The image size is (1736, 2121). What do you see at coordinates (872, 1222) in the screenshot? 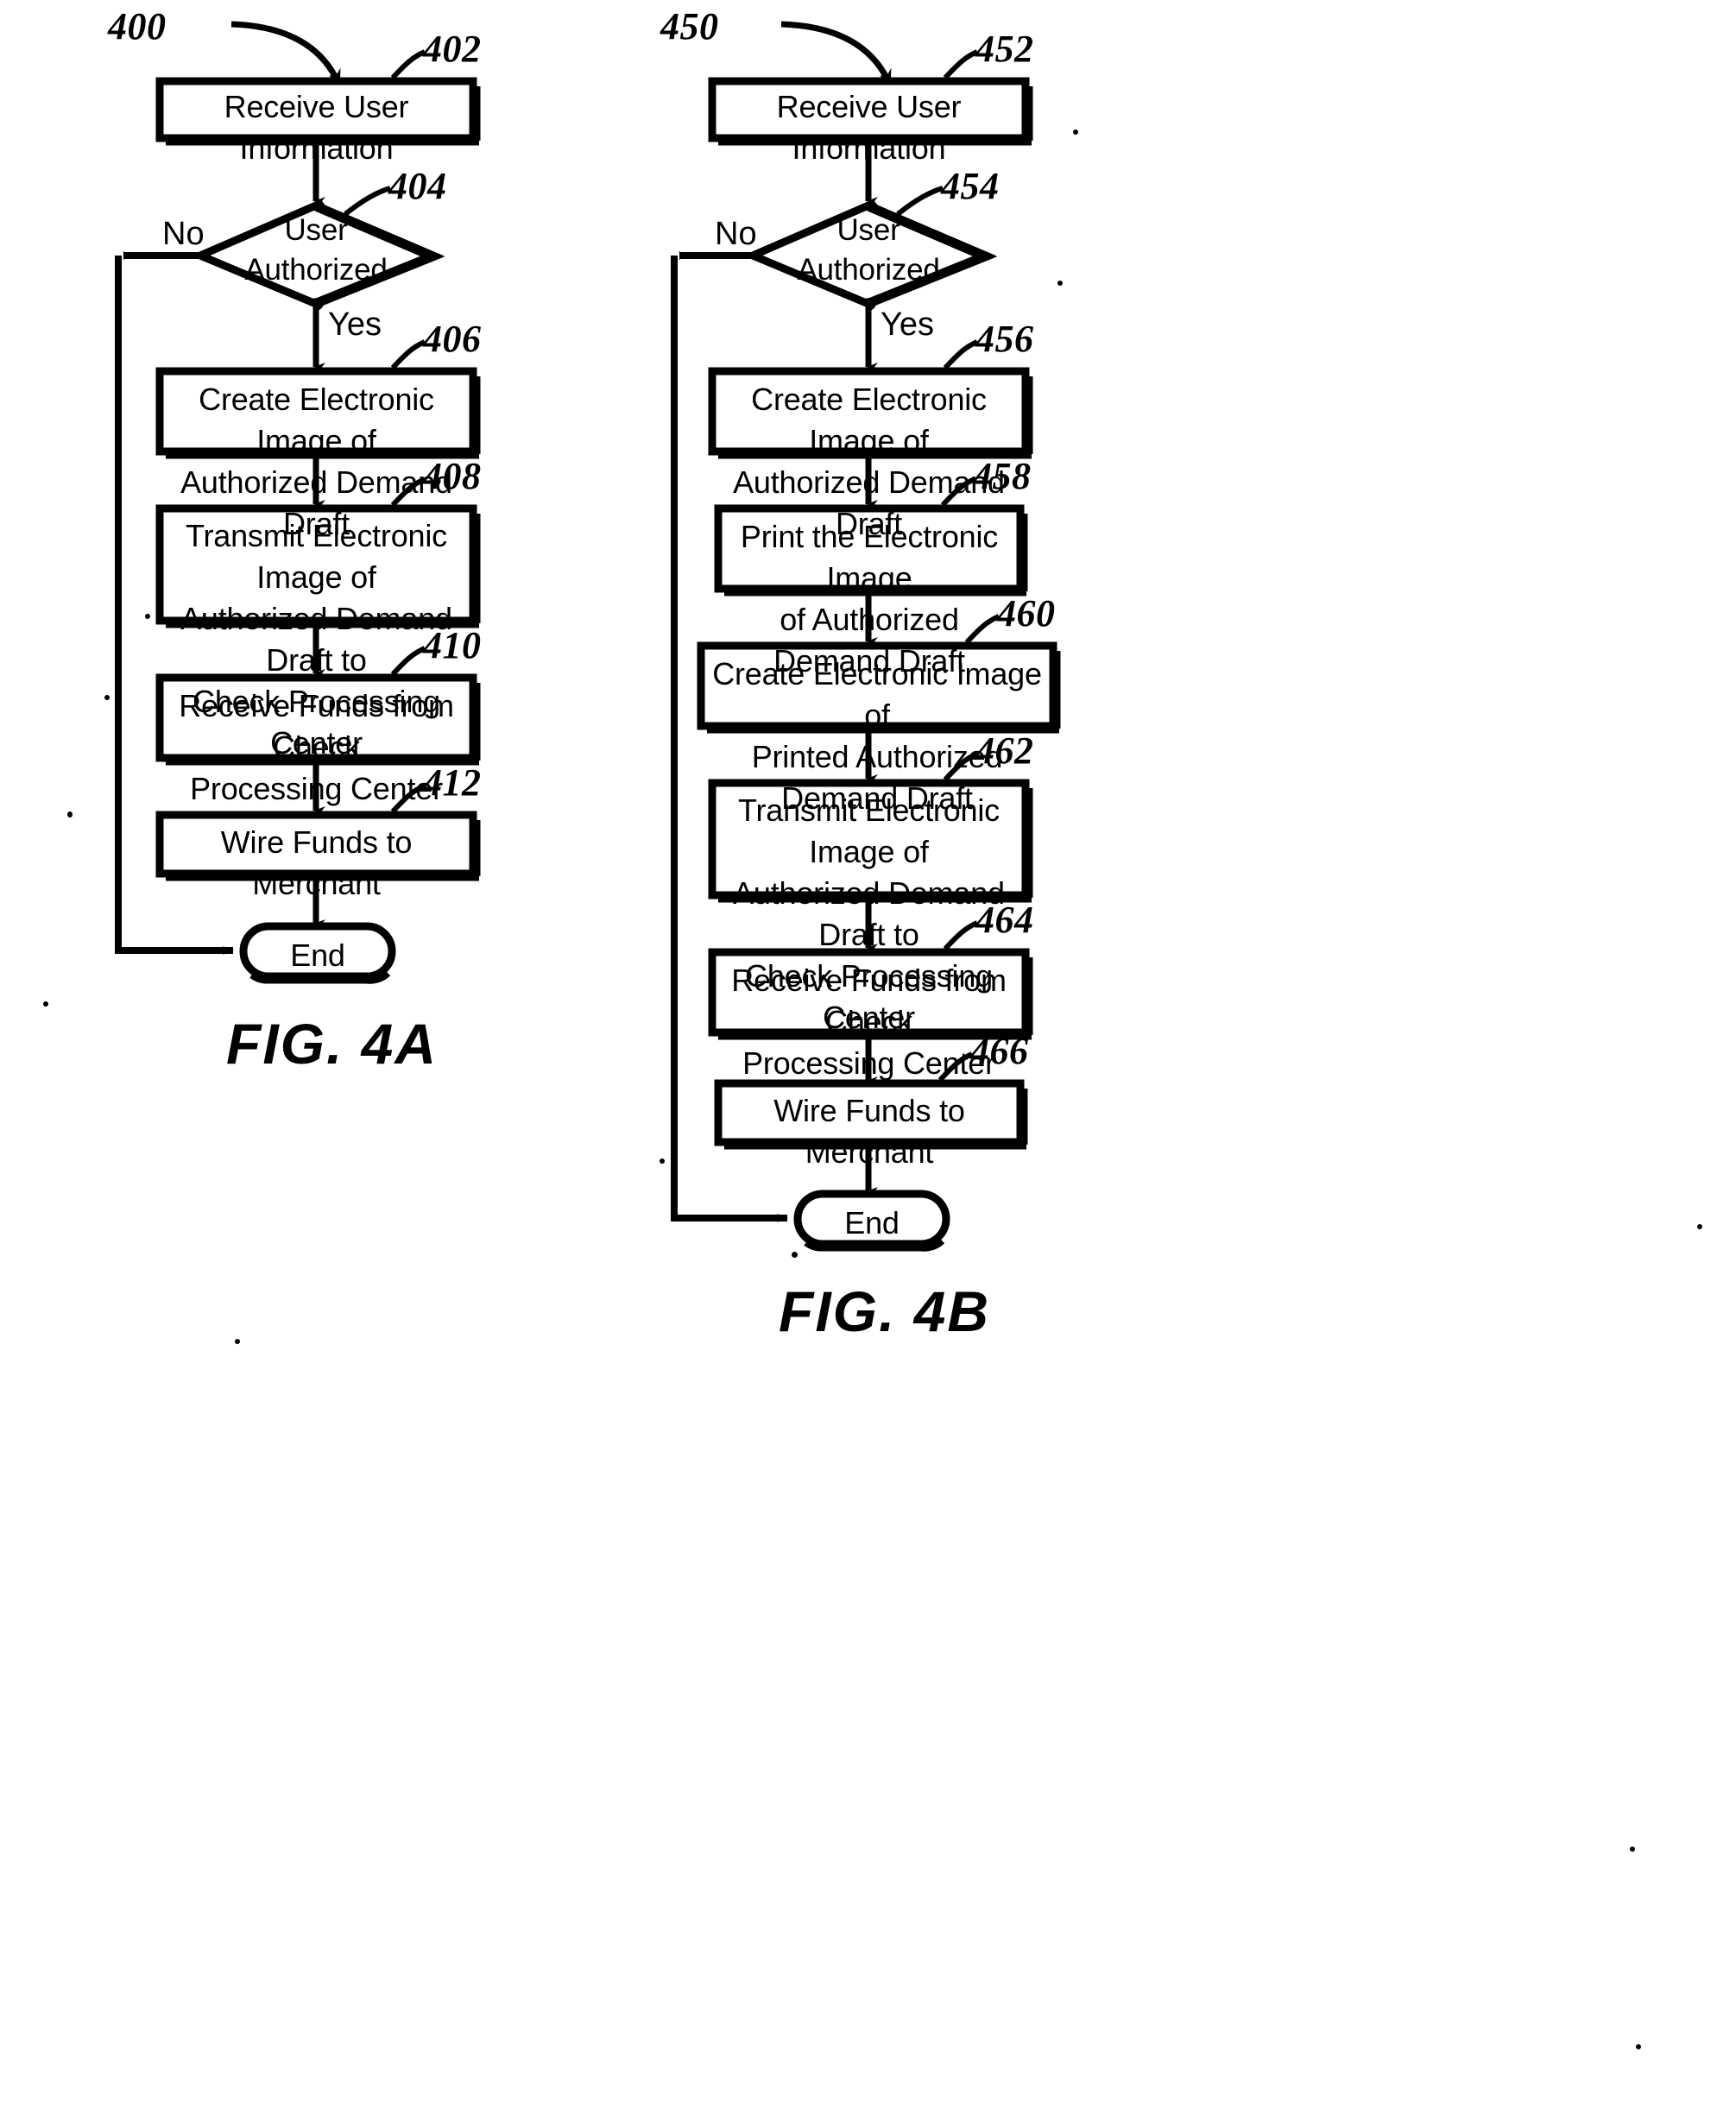
I see `node-end-4b-label: End` at bounding box center [872, 1222].